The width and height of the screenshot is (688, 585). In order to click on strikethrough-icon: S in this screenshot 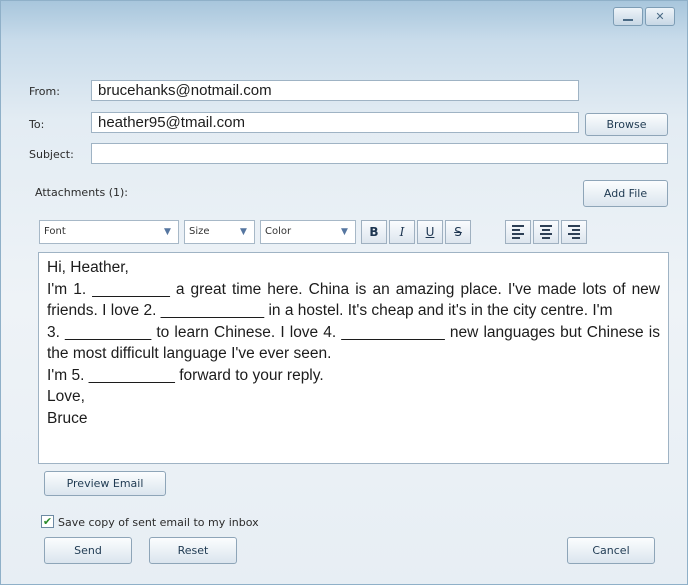, I will do `click(458, 232)`.